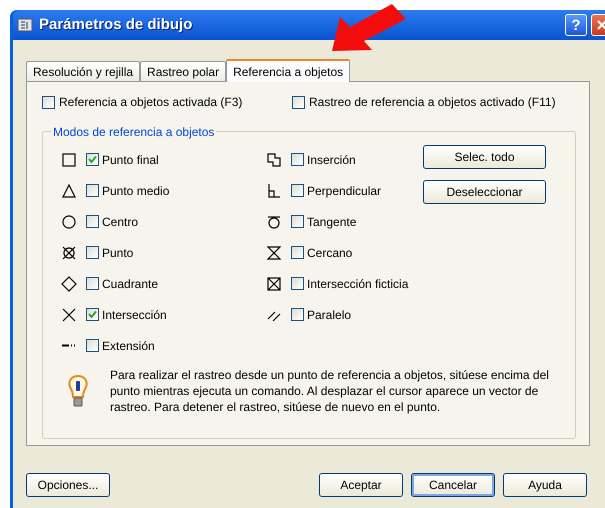 The height and width of the screenshot is (508, 605). What do you see at coordinates (69, 222) in the screenshot?
I see `center-symbol-icon` at bounding box center [69, 222].